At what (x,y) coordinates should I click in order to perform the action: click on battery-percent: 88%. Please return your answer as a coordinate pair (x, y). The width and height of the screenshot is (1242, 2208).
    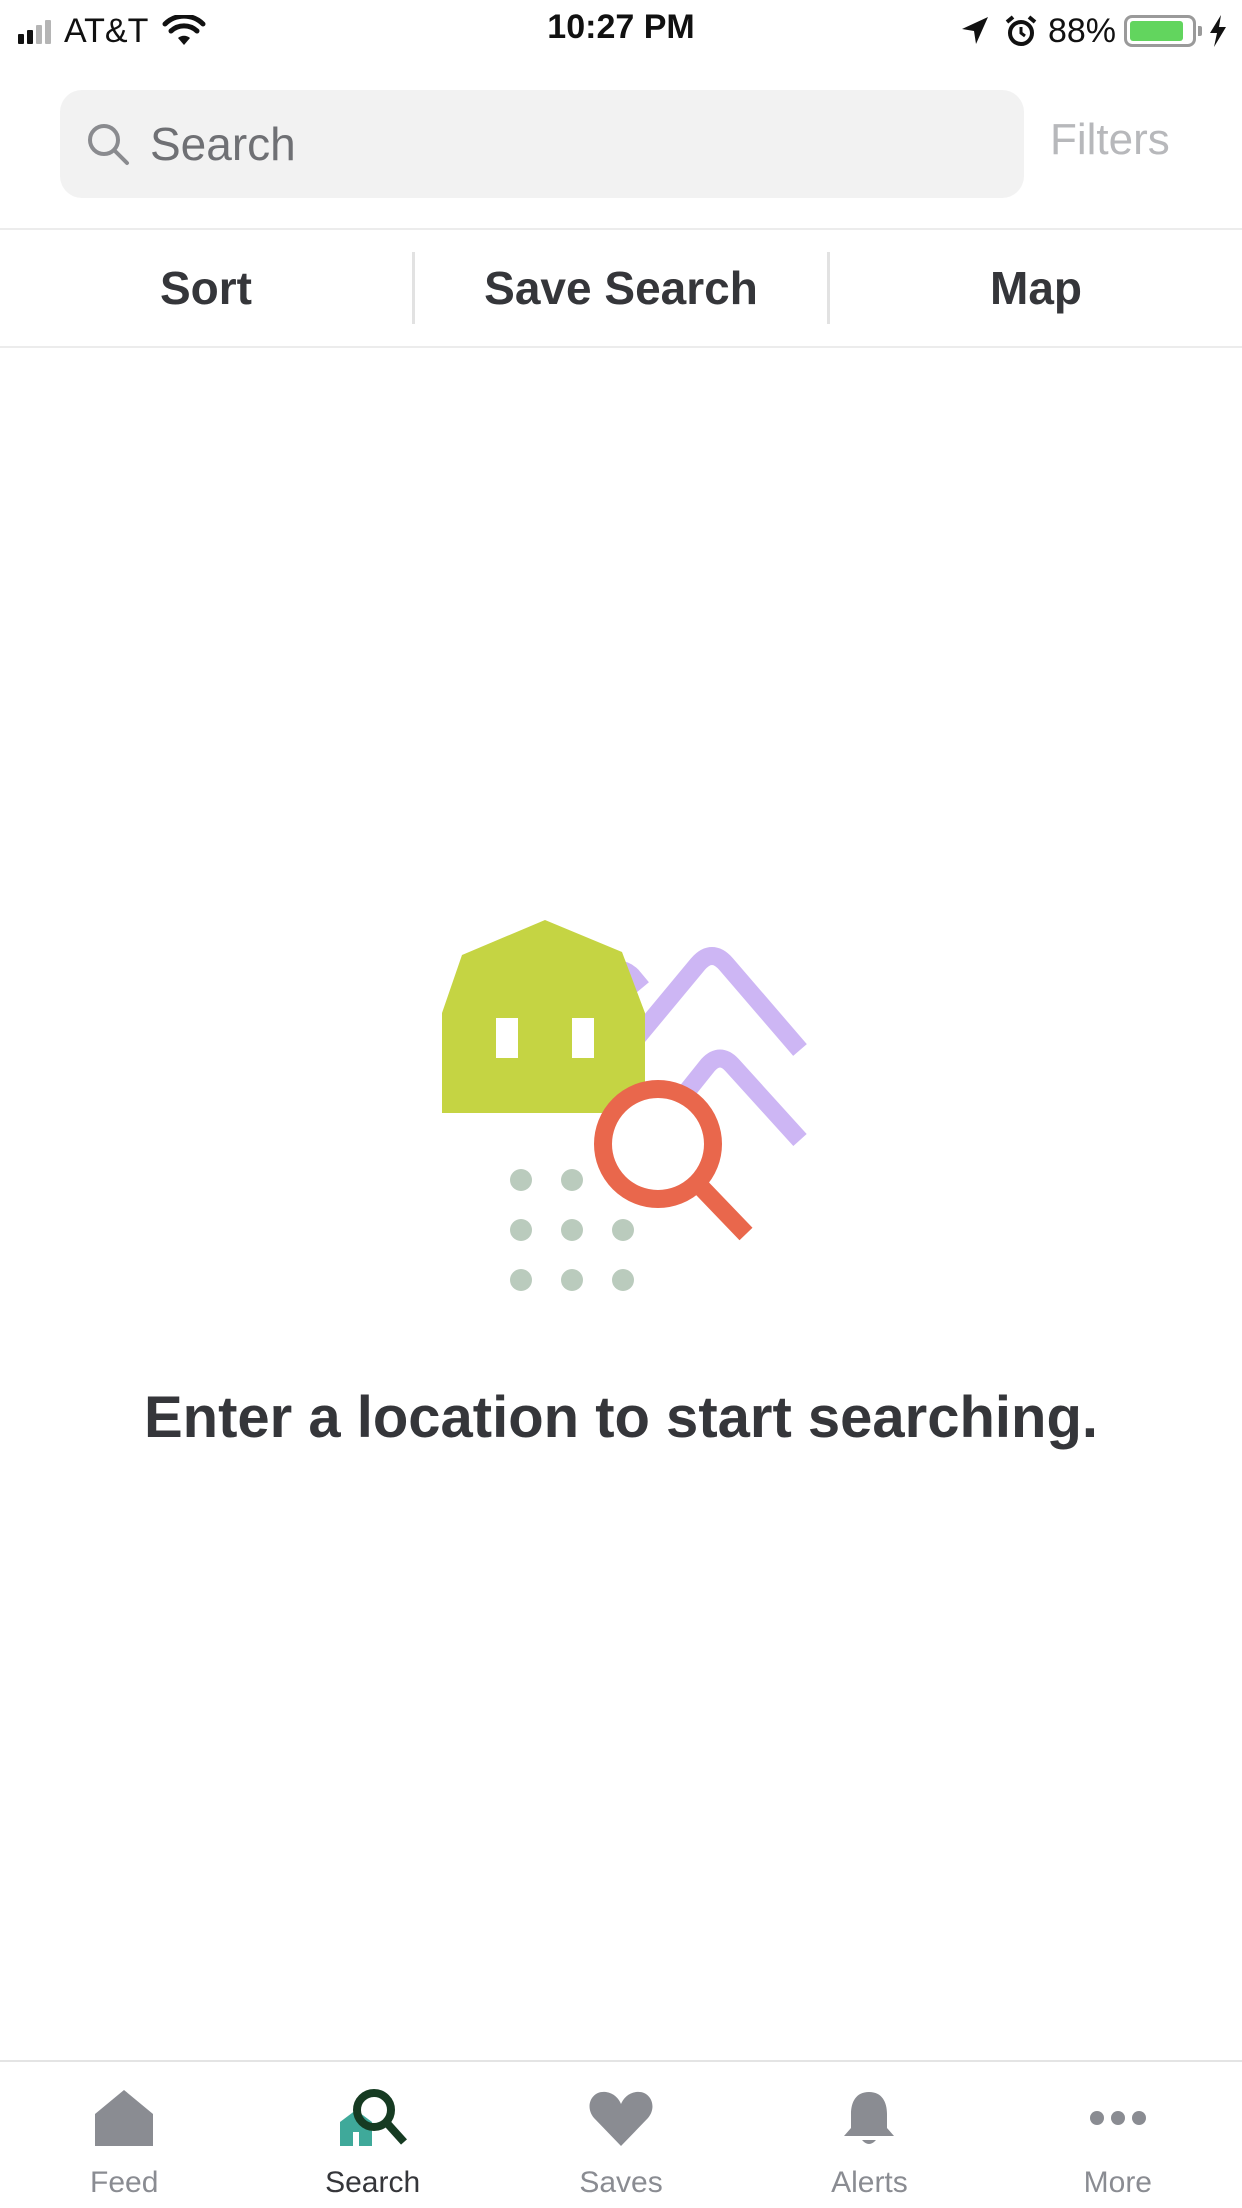
    Looking at the image, I should click on (1081, 30).